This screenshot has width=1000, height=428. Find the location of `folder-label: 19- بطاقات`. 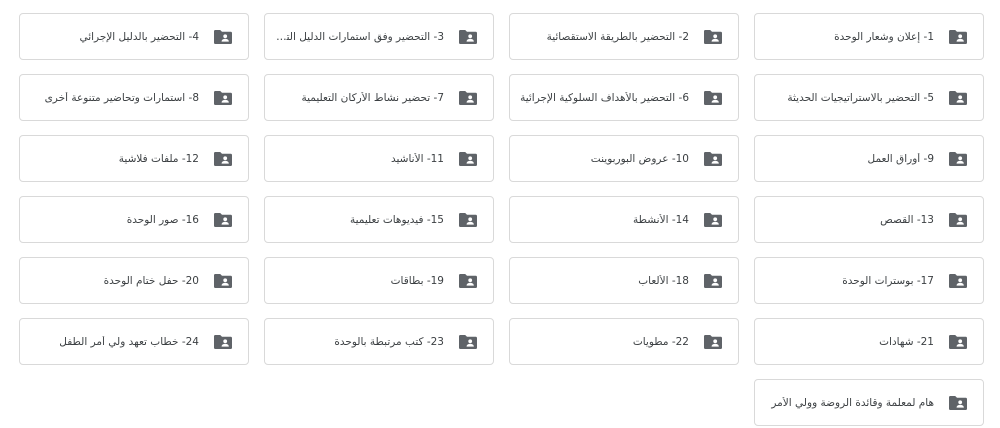

folder-label: 19- بطاقات is located at coordinates (417, 280).